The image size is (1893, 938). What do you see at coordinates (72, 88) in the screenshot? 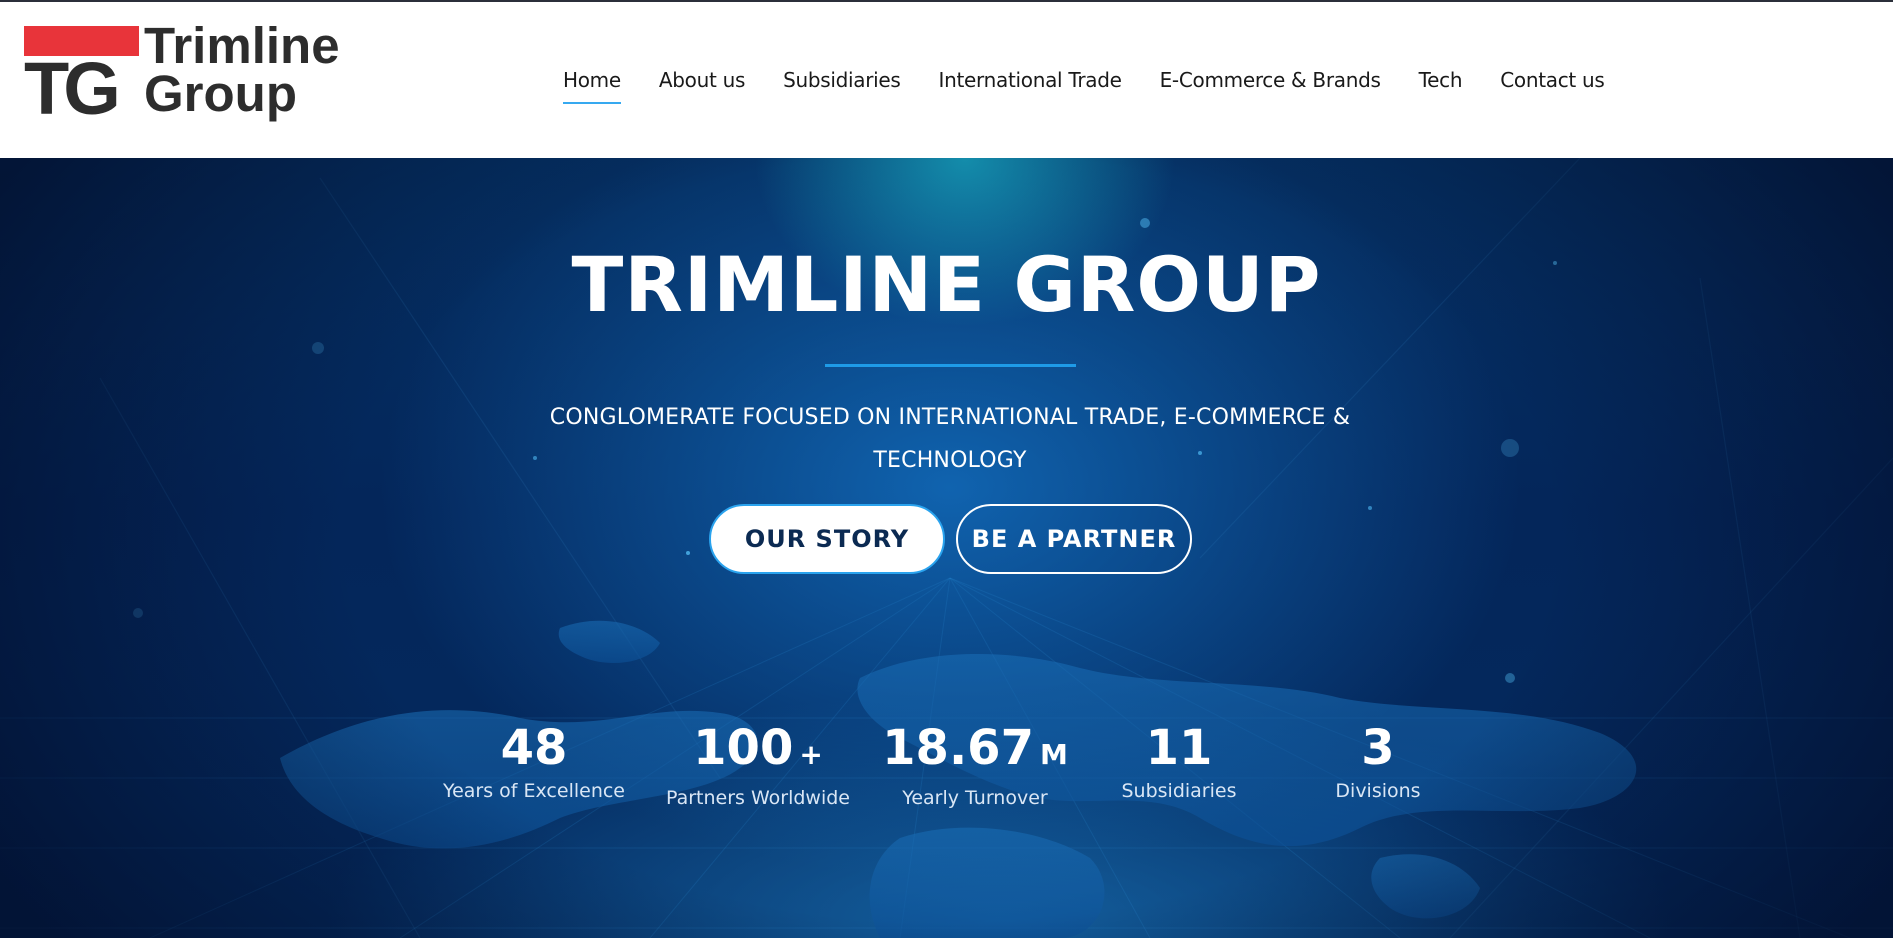
I see `logo-mark: TG` at bounding box center [72, 88].